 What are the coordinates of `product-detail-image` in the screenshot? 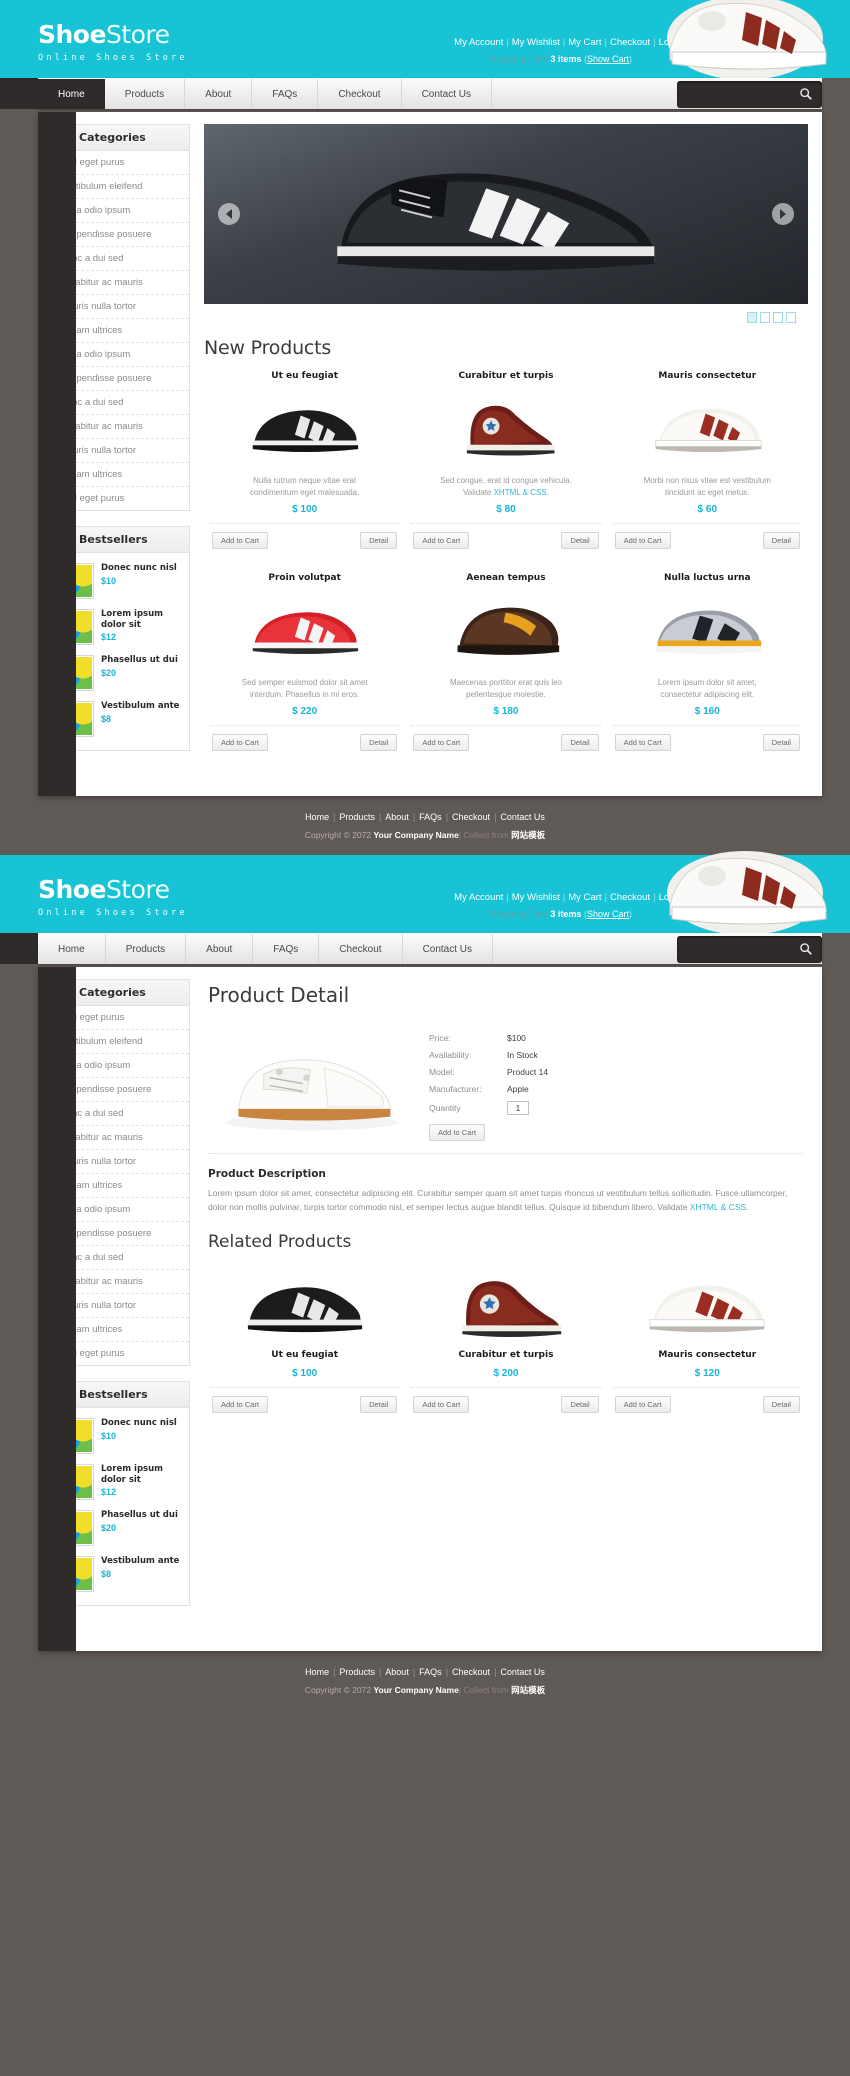 It's located at (311, 1085).